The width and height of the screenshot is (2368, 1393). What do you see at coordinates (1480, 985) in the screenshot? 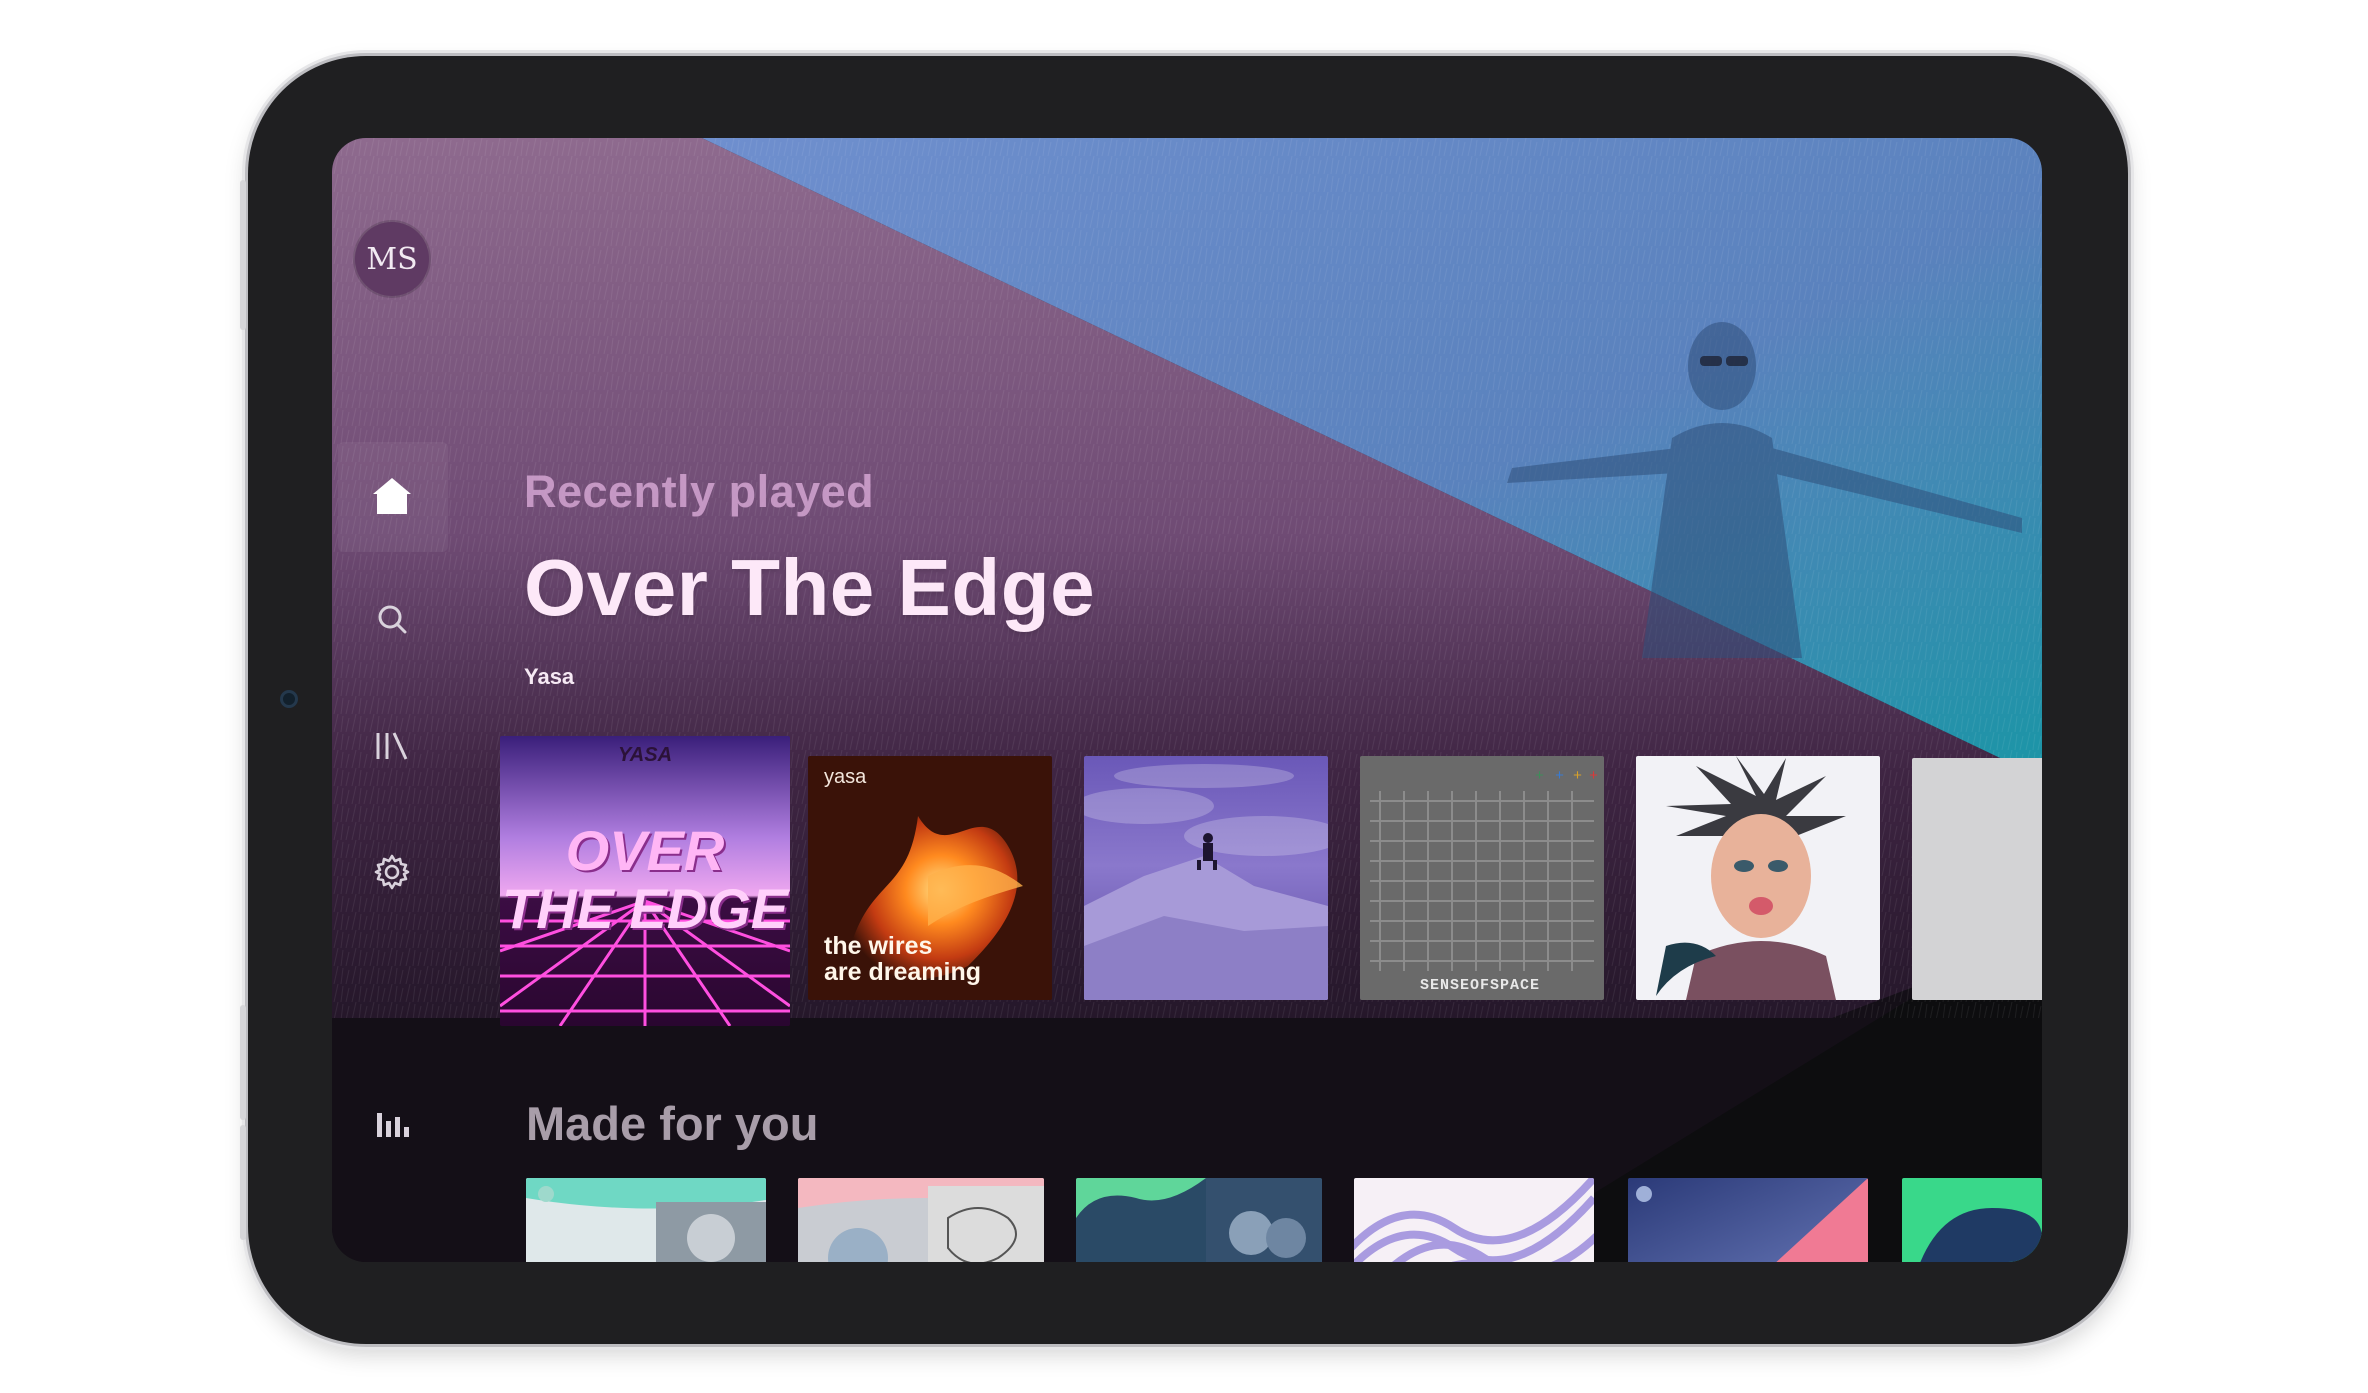
I see `cover-label-senseofspace: SENSEOFSPACE` at bounding box center [1480, 985].